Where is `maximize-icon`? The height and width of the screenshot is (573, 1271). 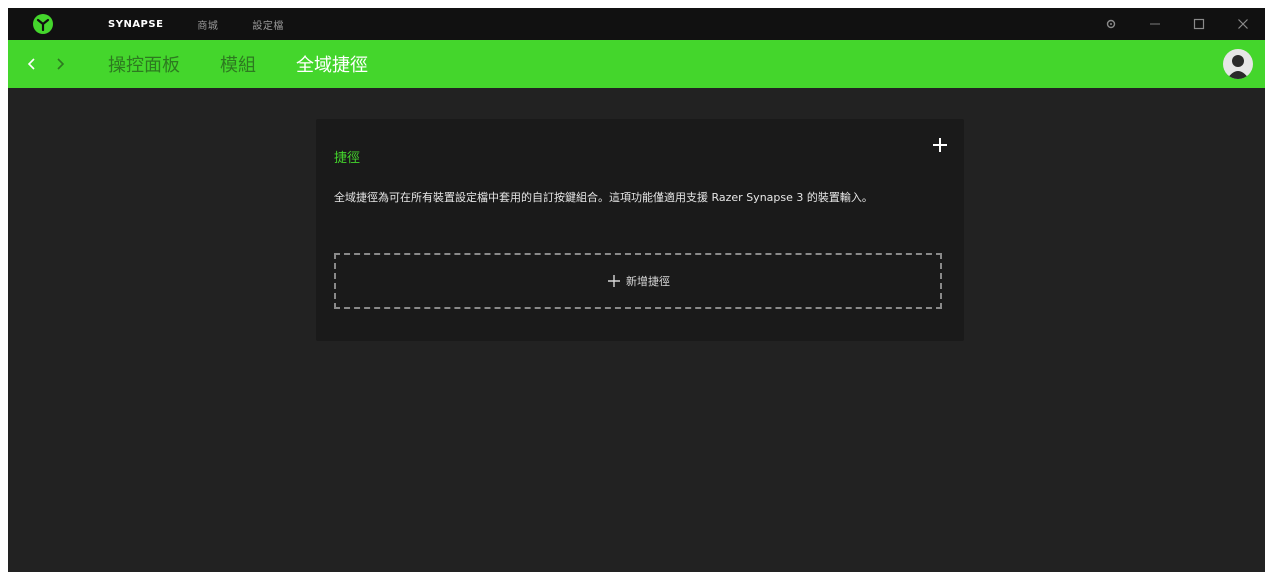
maximize-icon is located at coordinates (1199, 24).